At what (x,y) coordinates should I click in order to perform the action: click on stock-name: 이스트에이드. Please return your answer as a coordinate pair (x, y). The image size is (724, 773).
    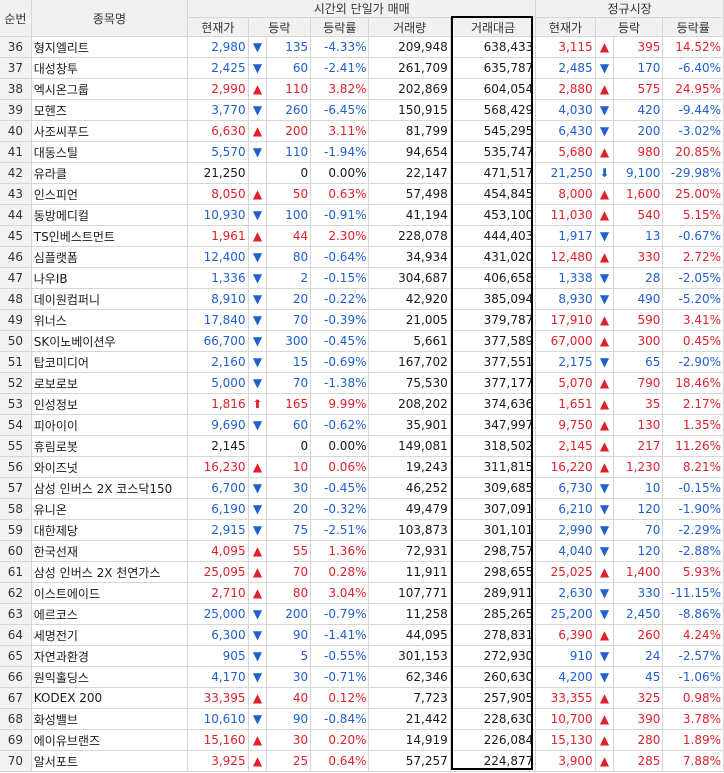
    Looking at the image, I should click on (110, 593).